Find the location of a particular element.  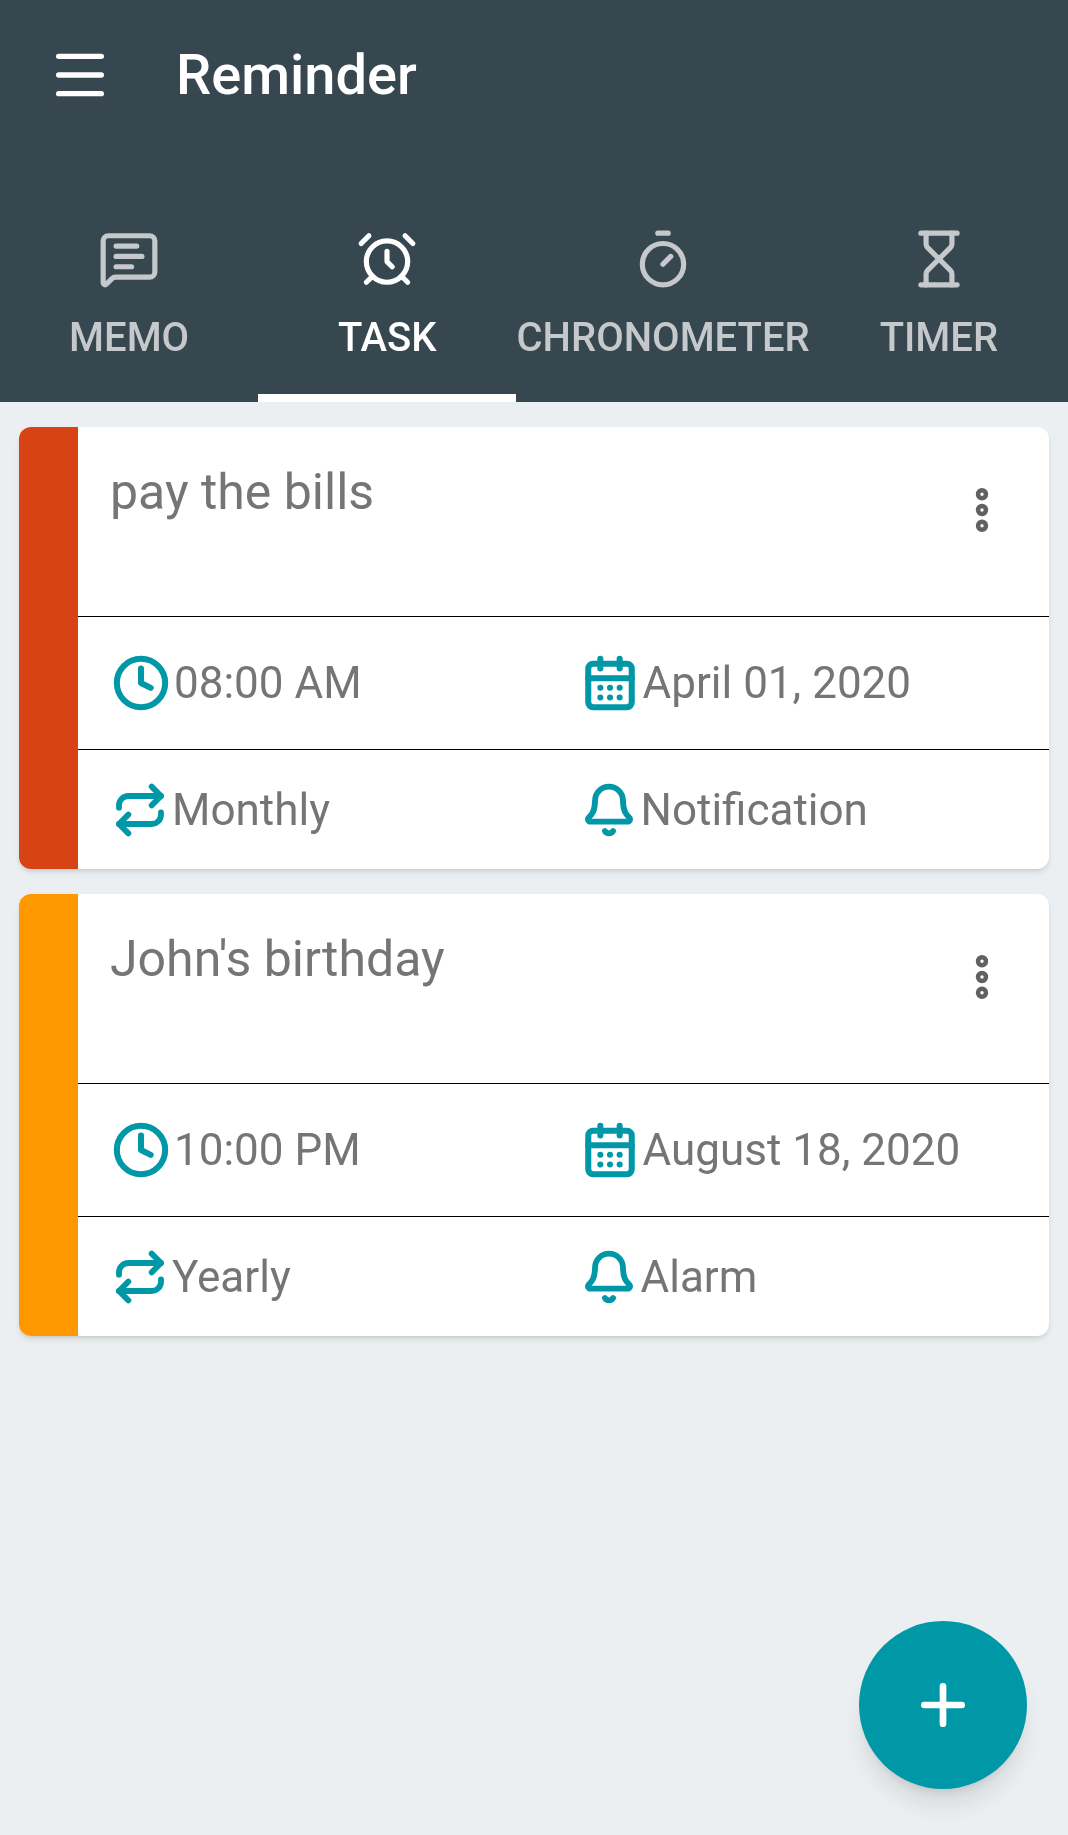

tab: TIMER is located at coordinates (938, 276).